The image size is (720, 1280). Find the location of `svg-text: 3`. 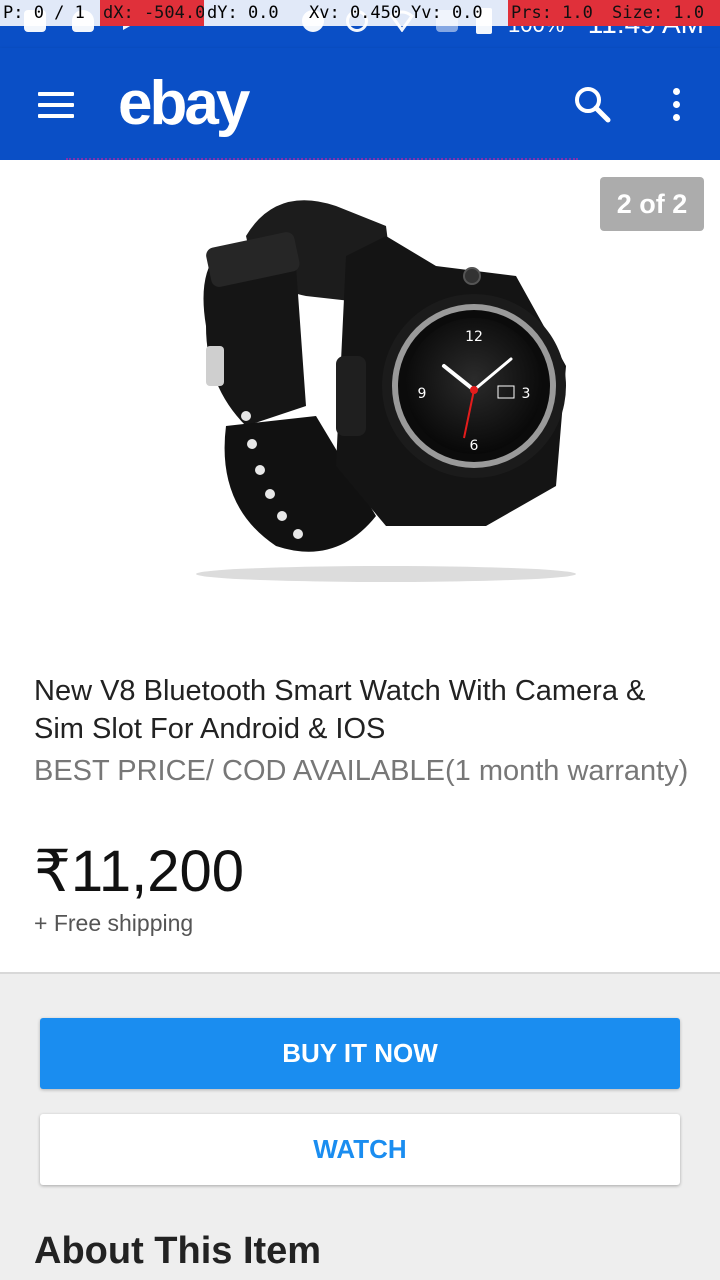

svg-text: 3 is located at coordinates (526, 394).